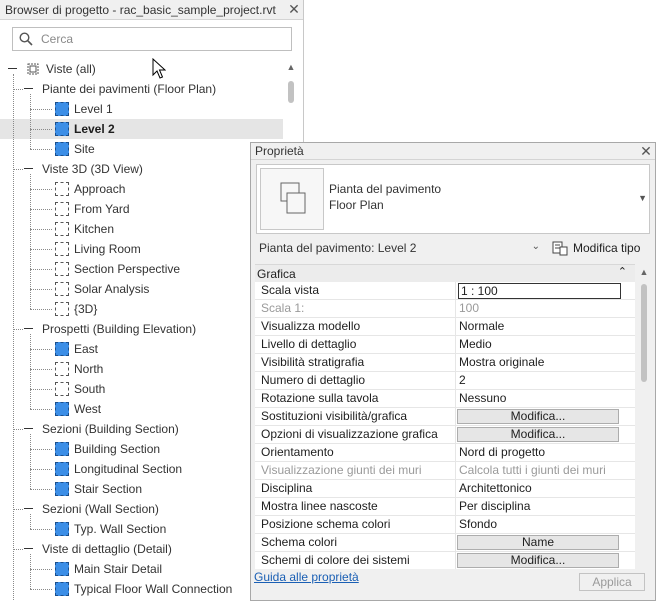 The width and height of the screenshot is (656, 601). I want to click on instance-filter-dropdown: Pianta del pavimento: Level 2 ⌄, so click(401, 248).